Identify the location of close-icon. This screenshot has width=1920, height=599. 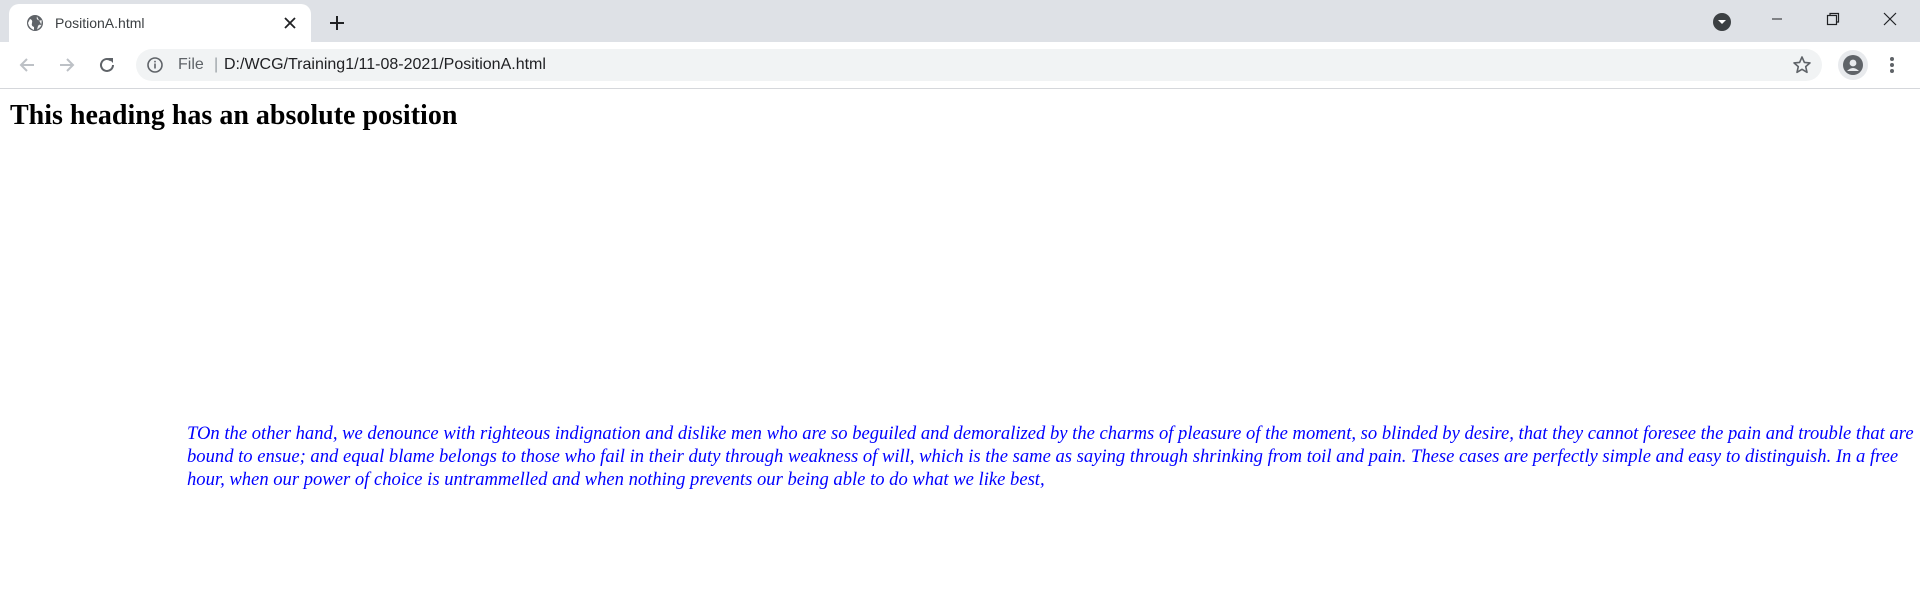
(290, 23).